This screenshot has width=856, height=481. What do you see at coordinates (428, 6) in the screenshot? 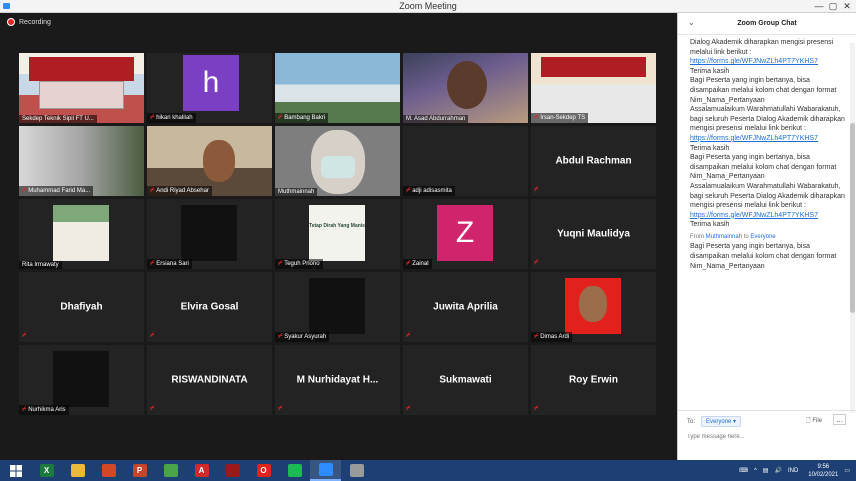
I see `window-title: Zoom Meeting` at bounding box center [428, 6].